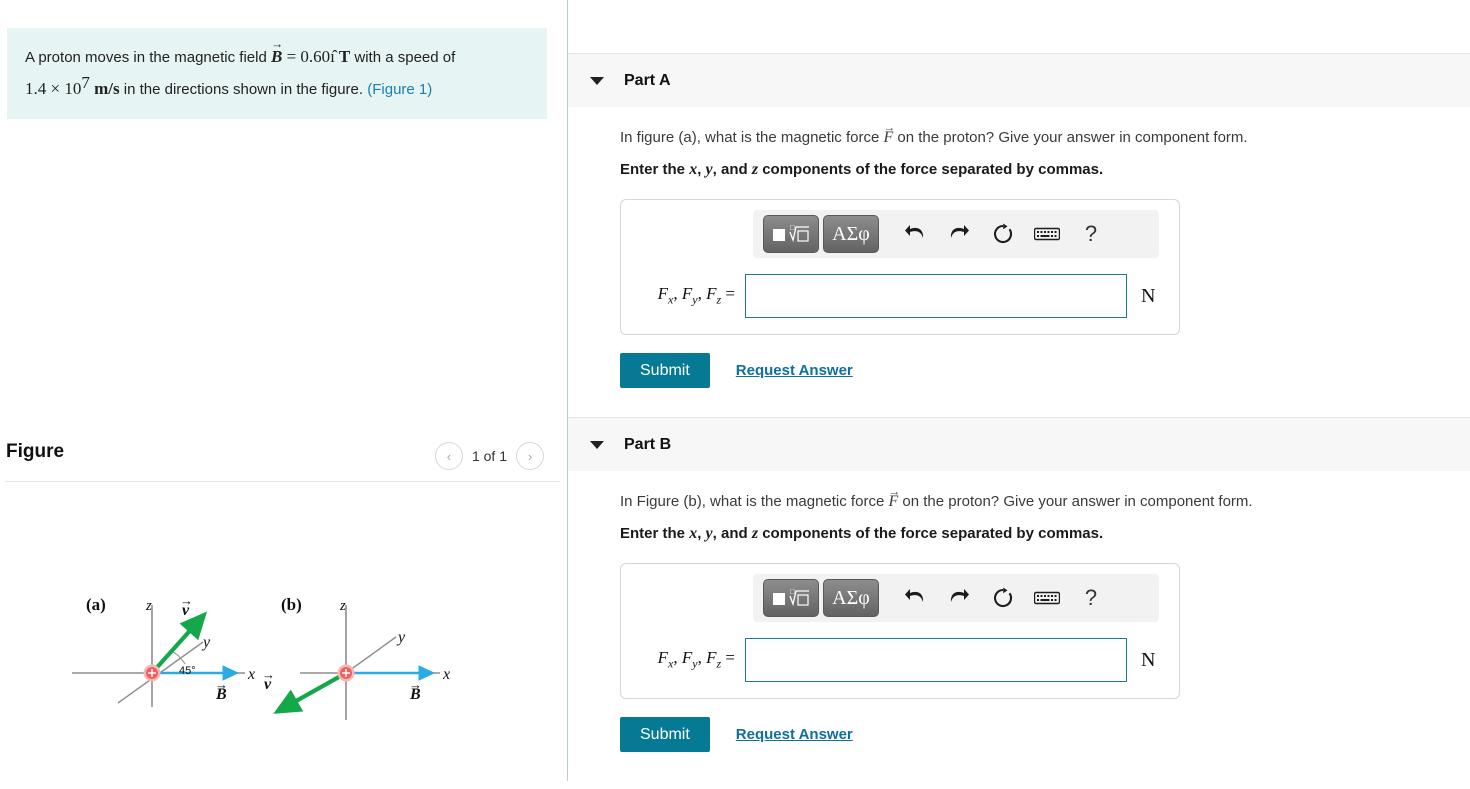 The image size is (1470, 789). Describe the element at coordinates (291, 604) in the screenshot. I see `diagram-b-label: (b)` at that location.